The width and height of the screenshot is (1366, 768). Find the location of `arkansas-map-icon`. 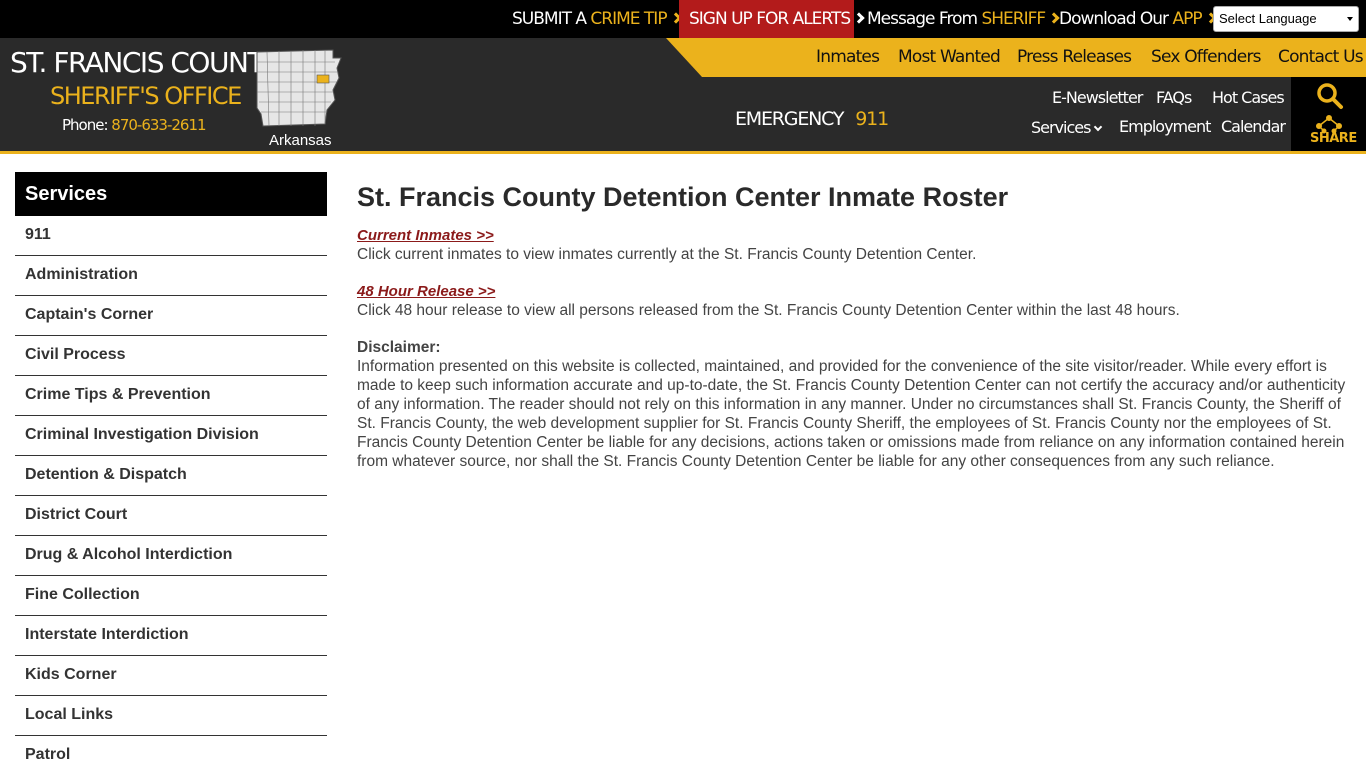

arkansas-map-icon is located at coordinates (299, 88).